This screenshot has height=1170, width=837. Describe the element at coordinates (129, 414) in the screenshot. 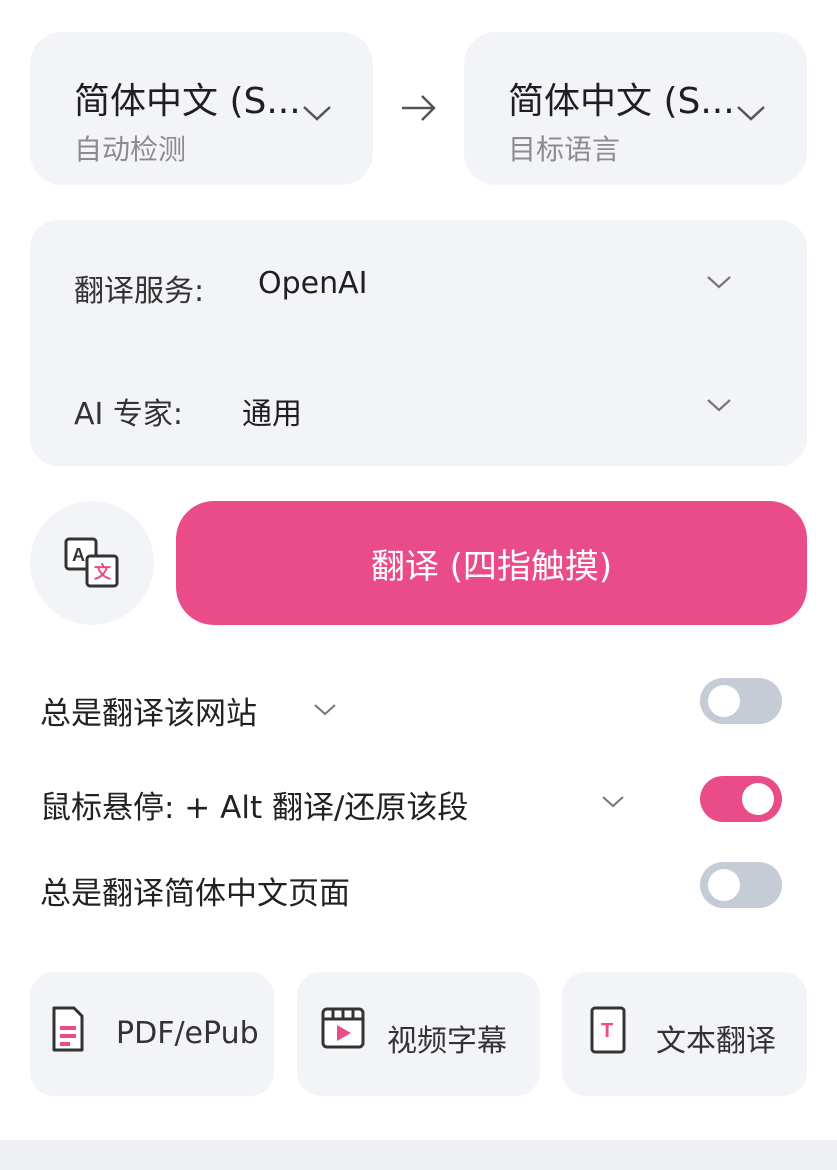

I see `expert-label: AI 专家:` at that location.